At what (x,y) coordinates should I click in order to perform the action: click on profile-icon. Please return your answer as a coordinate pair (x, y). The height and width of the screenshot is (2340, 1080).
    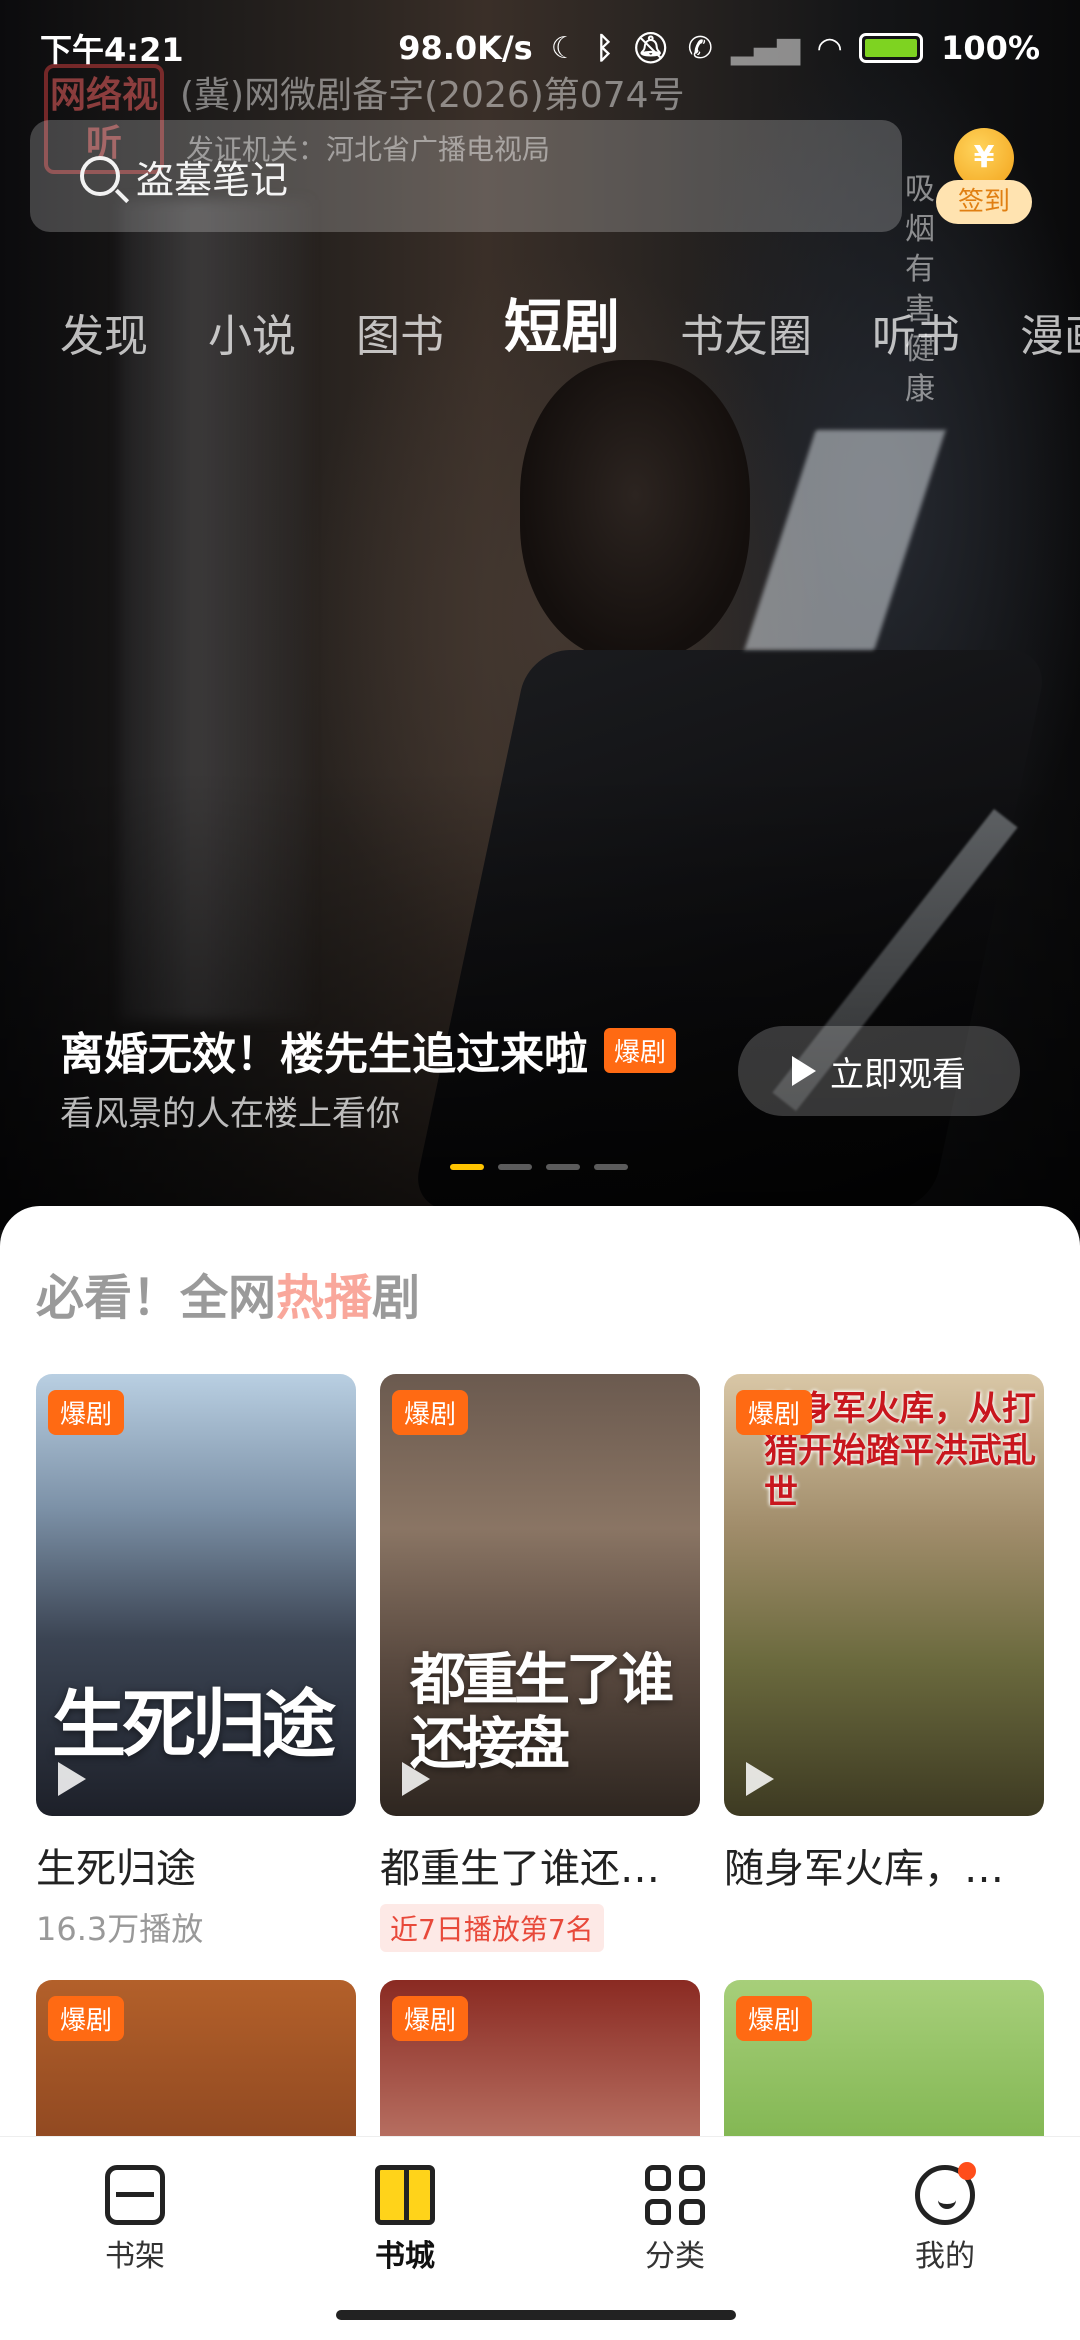
    Looking at the image, I should click on (945, 2193).